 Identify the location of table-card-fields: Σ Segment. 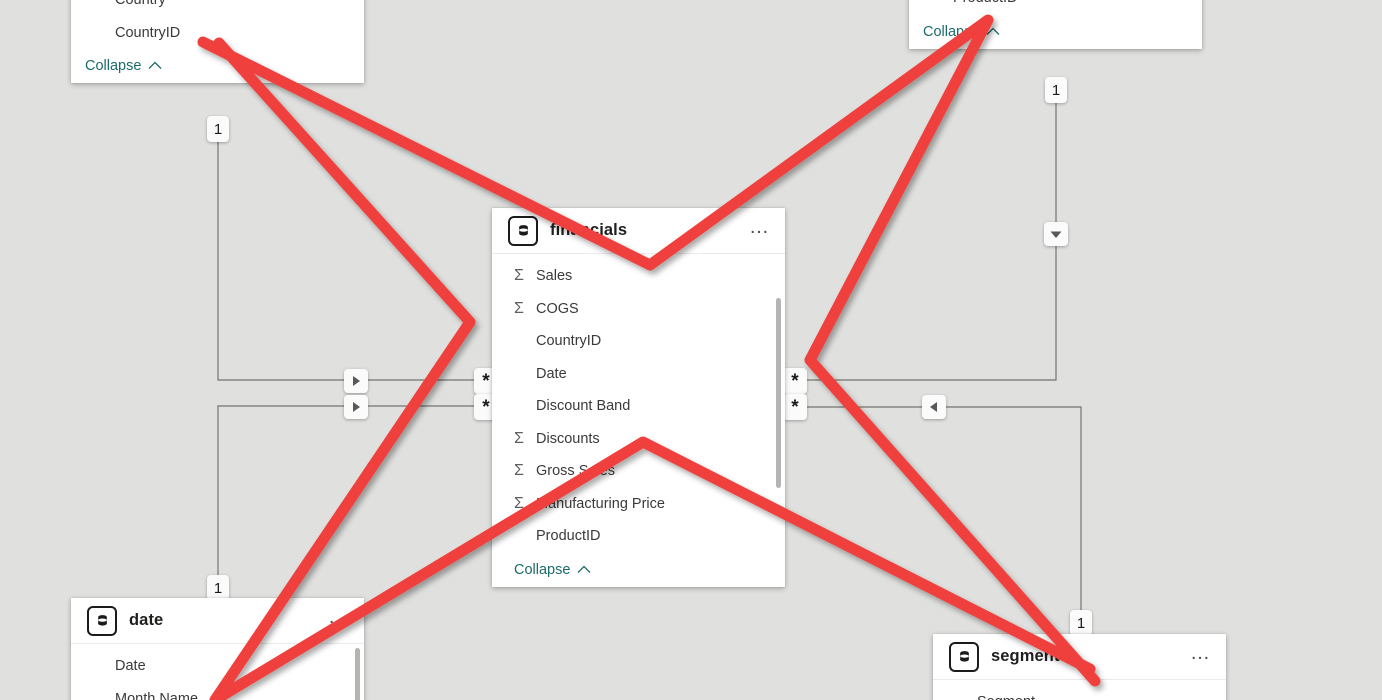
(1079, 690).